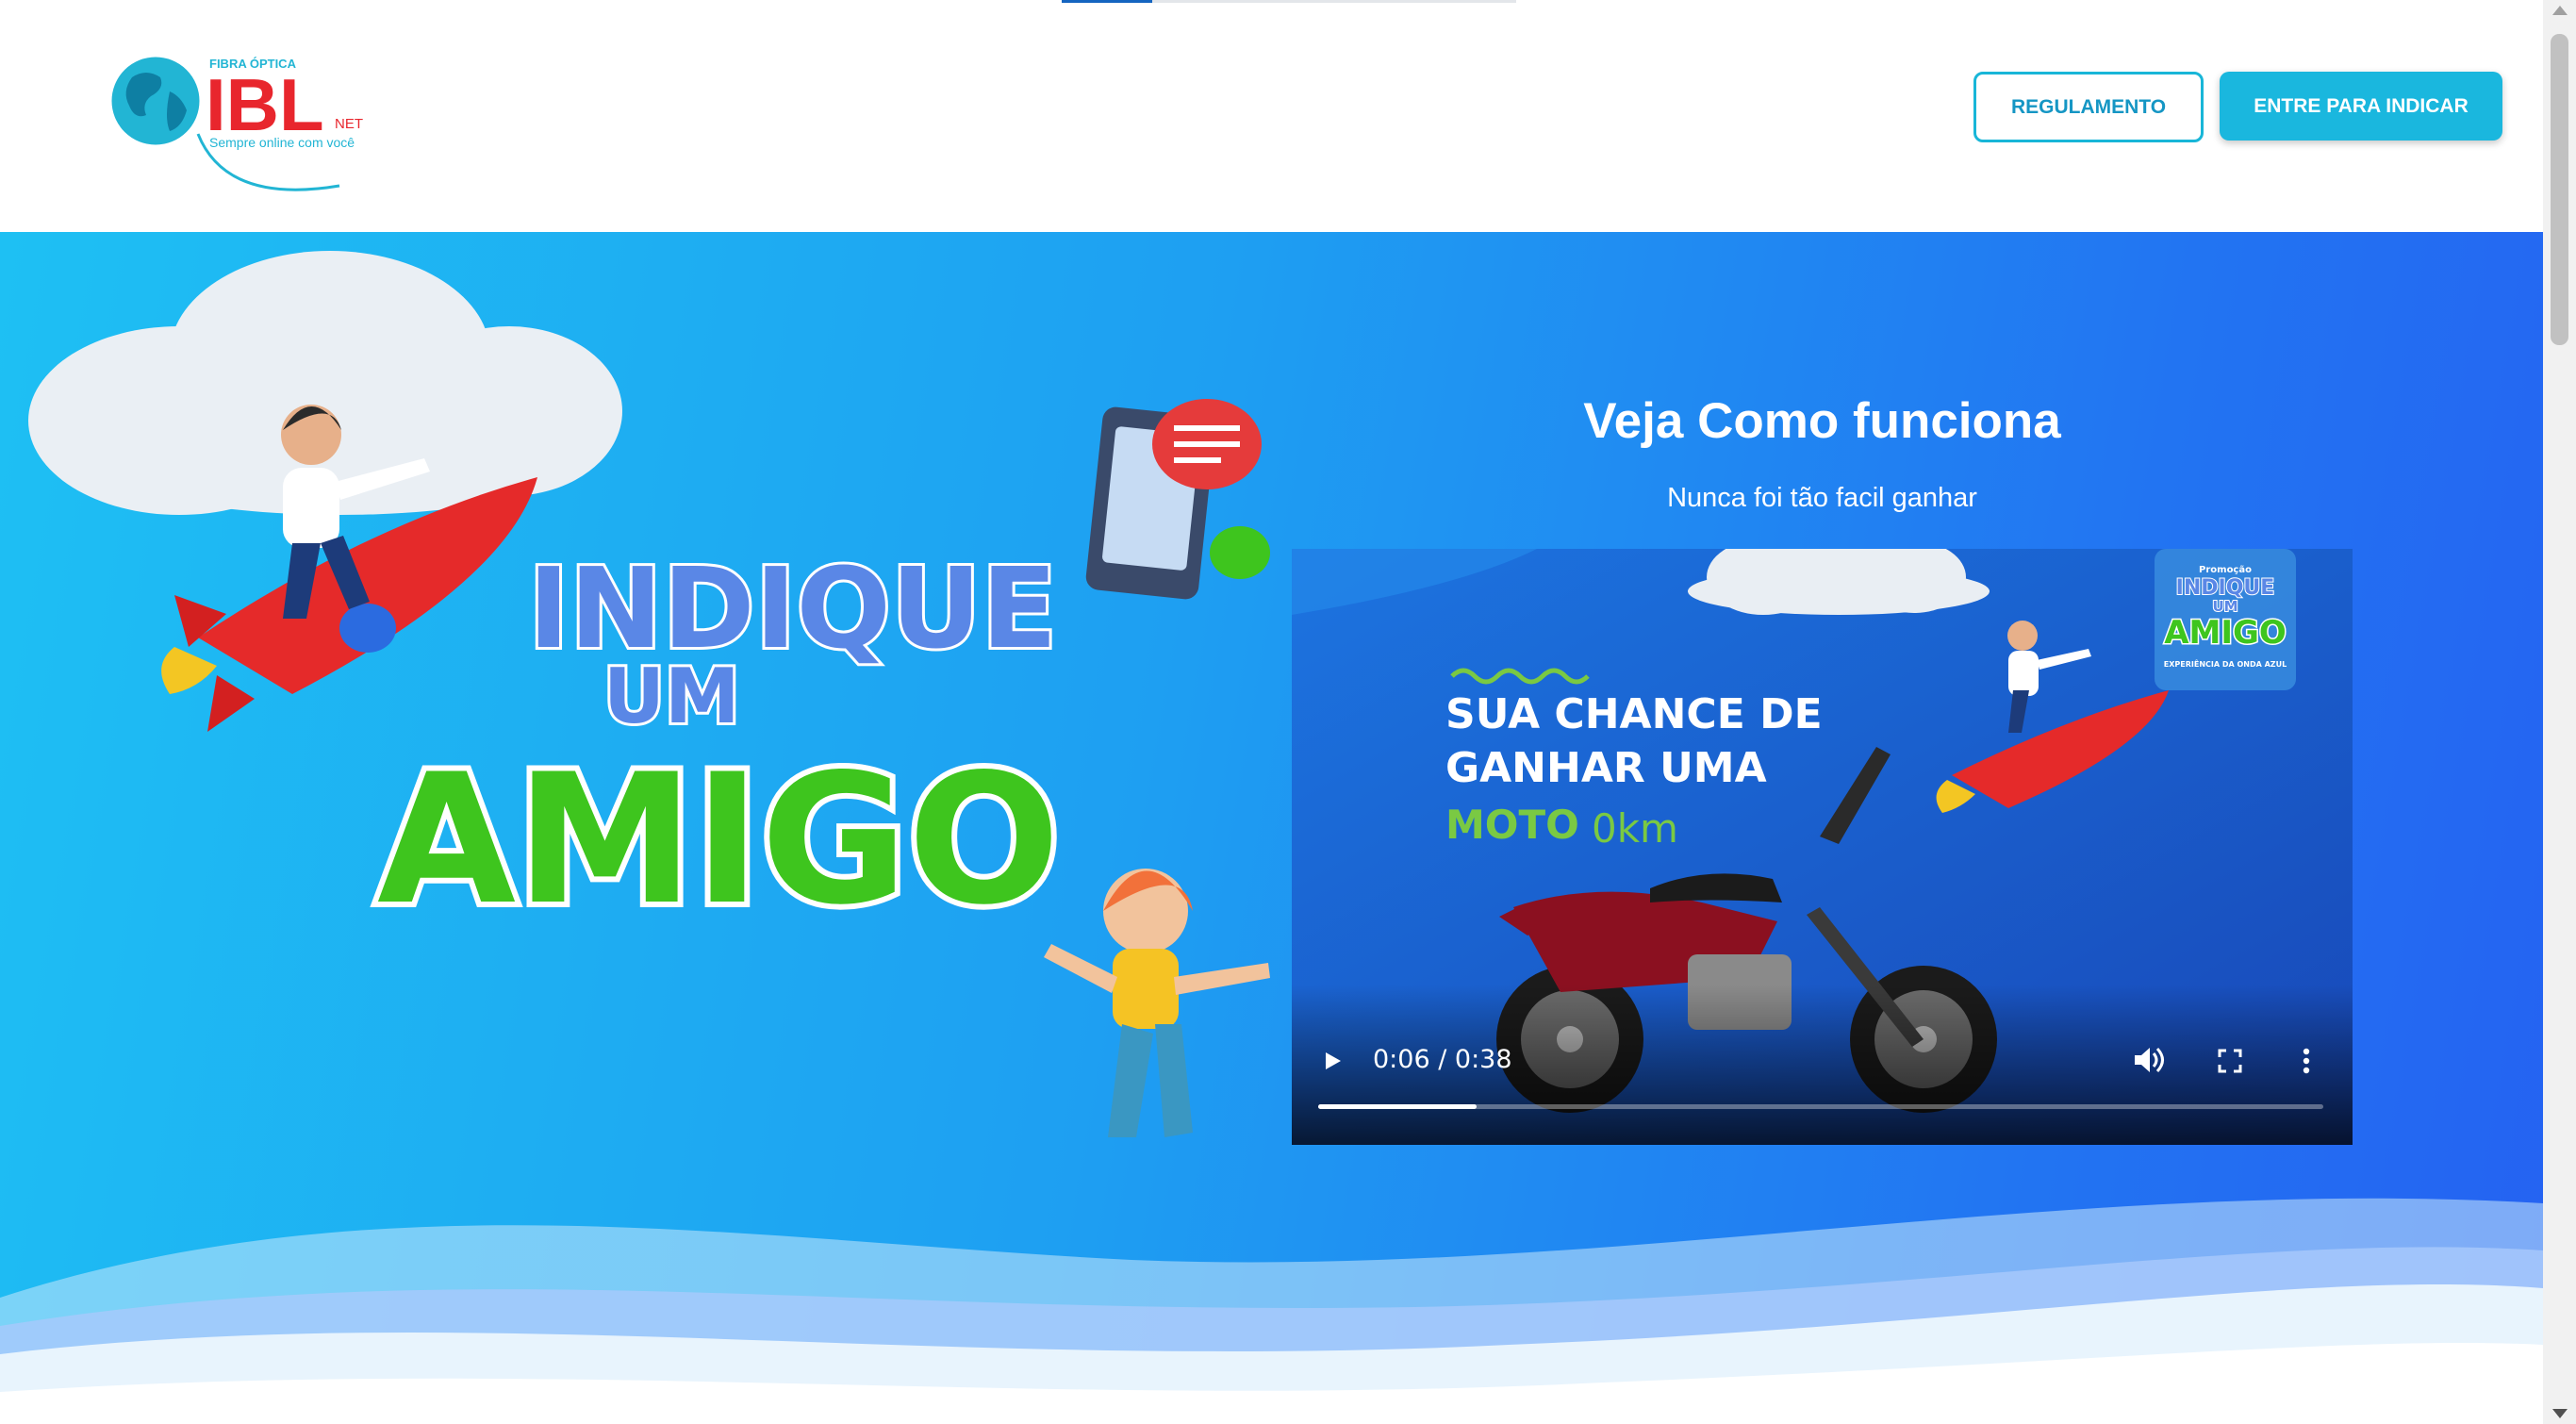 This screenshot has width=2576, height=1424. What do you see at coordinates (282, 142) in the screenshot?
I see `logo-slogan: Sempre online com você` at bounding box center [282, 142].